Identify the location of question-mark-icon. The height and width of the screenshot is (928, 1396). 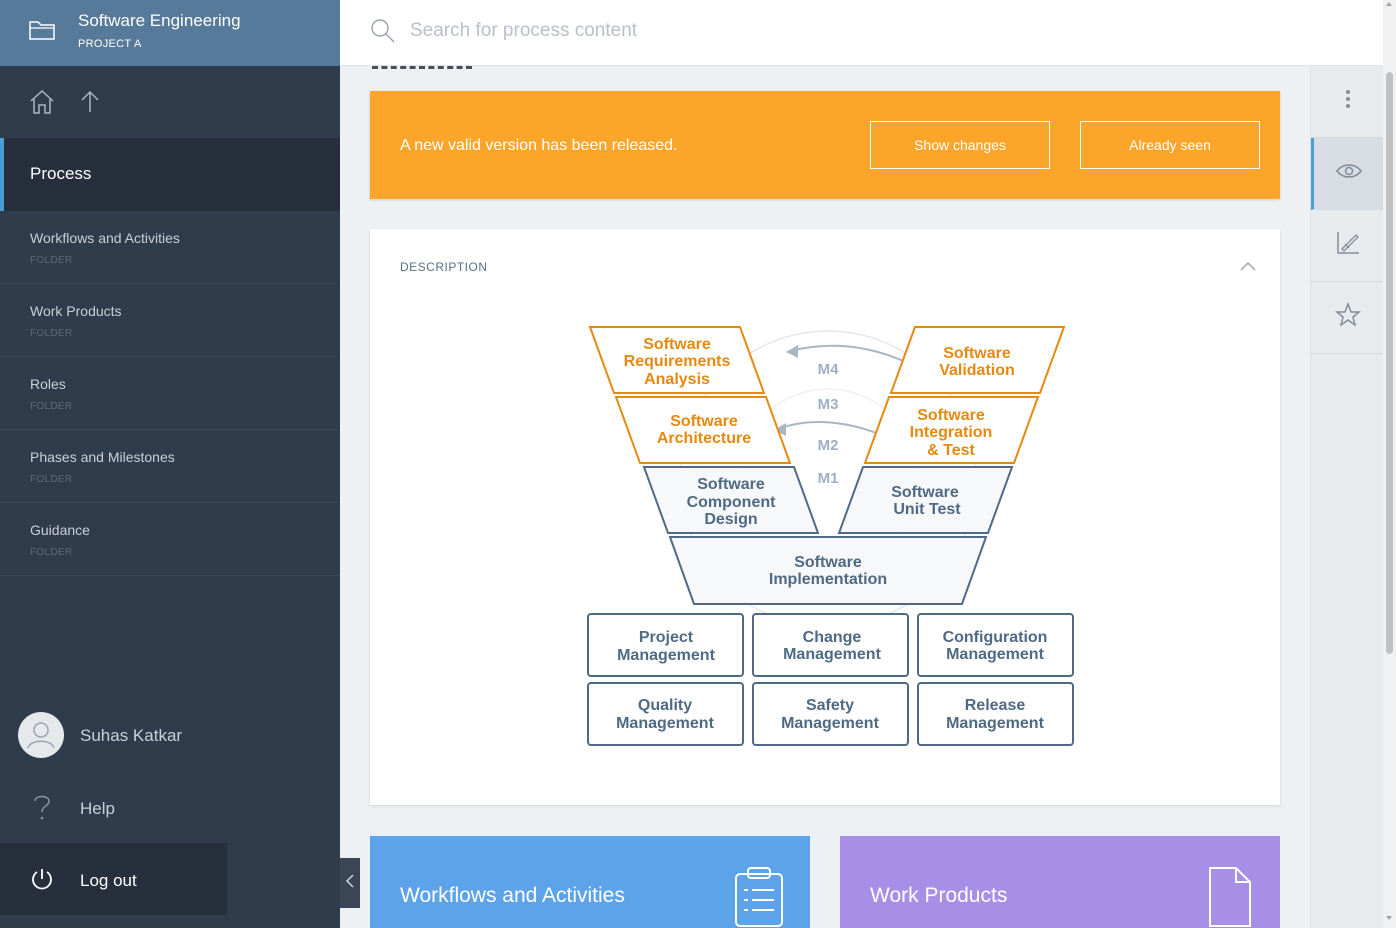
(42, 810).